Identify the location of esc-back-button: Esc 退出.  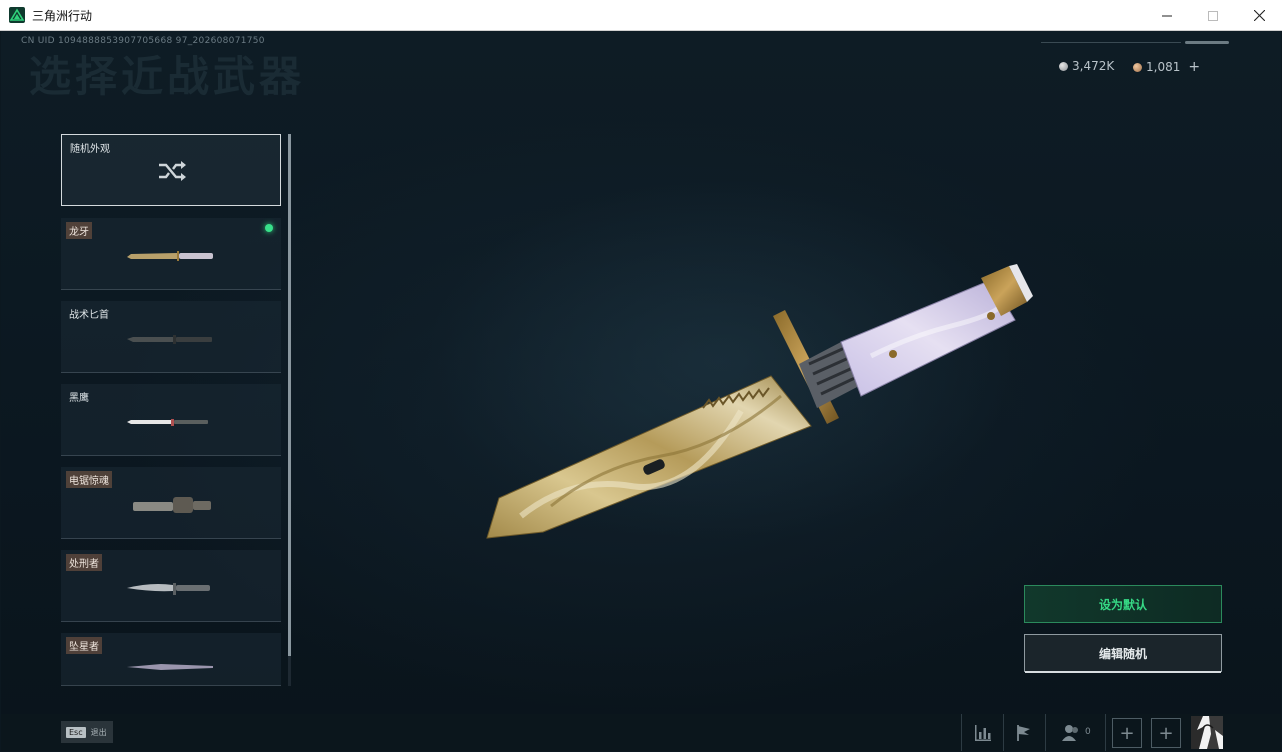
(87, 732).